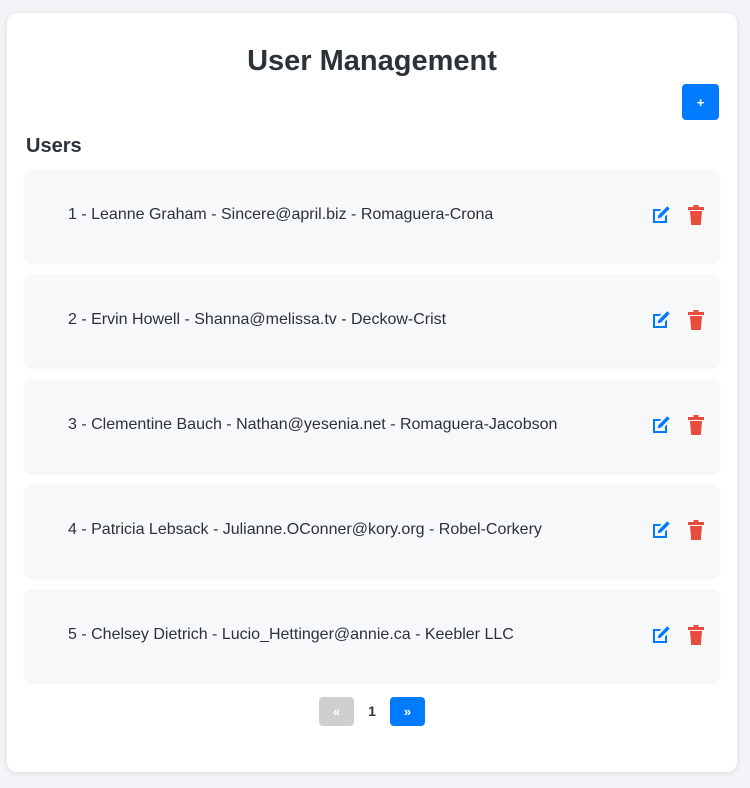 The height and width of the screenshot is (788, 750). What do you see at coordinates (372, 61) in the screenshot?
I see `page-title: User Management` at bounding box center [372, 61].